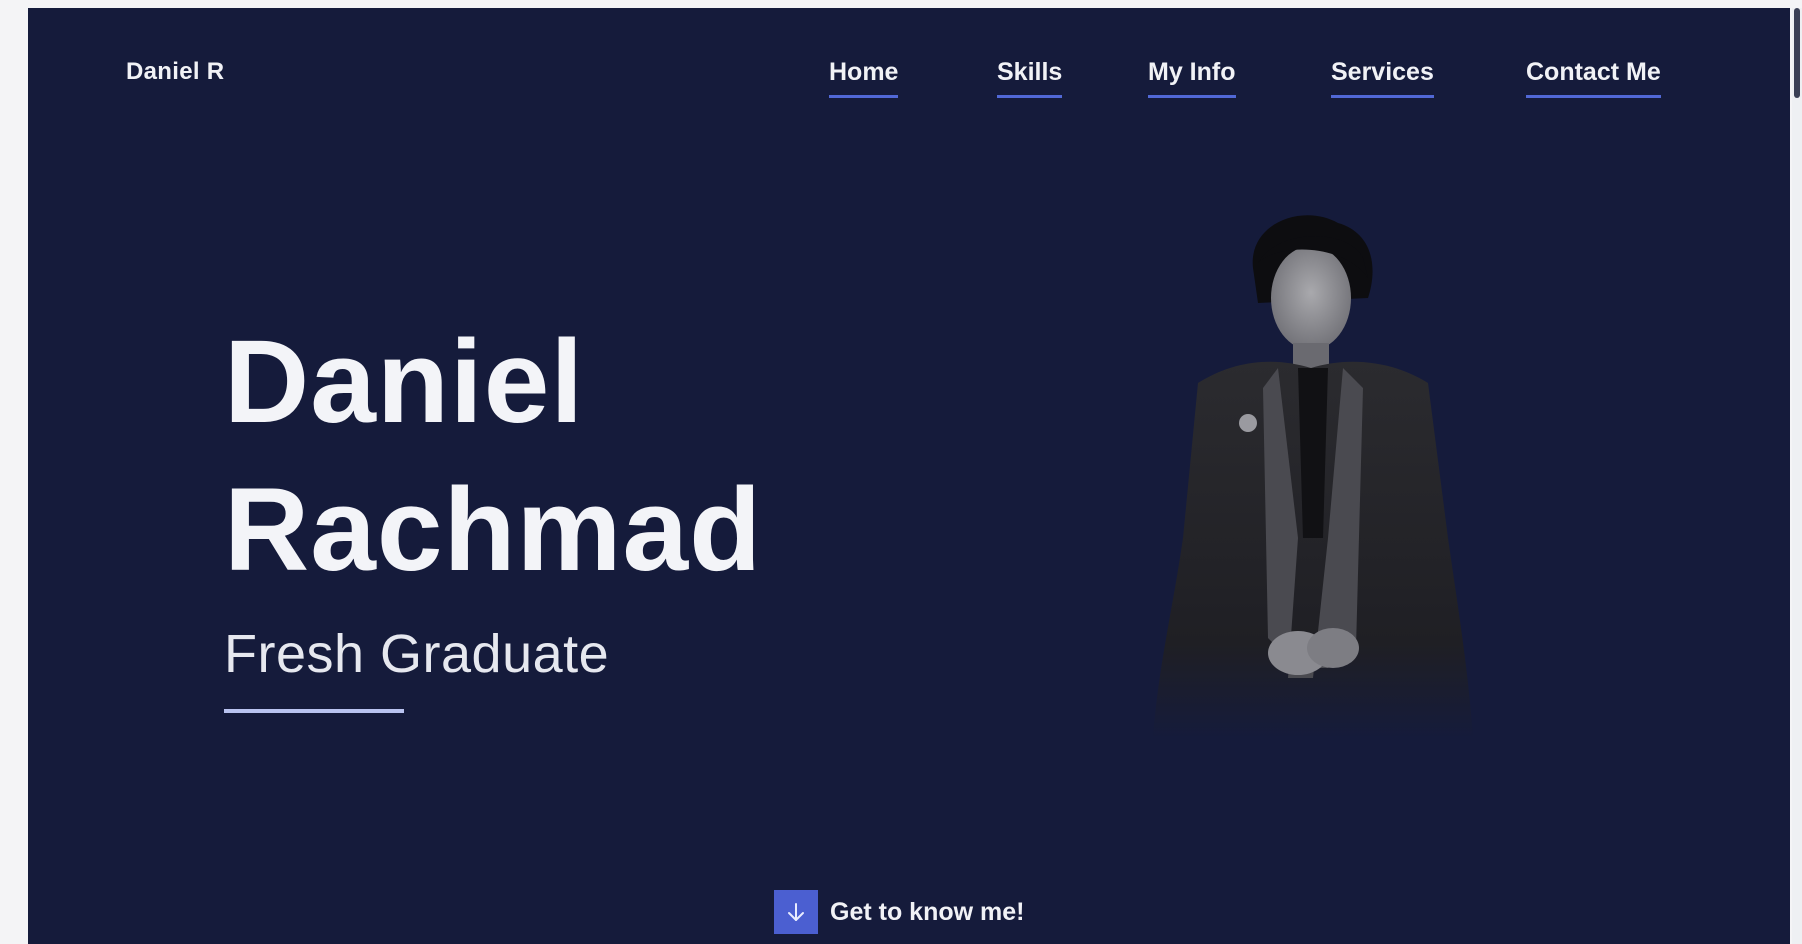  I want to click on portrait-photo, so click(1313, 476).